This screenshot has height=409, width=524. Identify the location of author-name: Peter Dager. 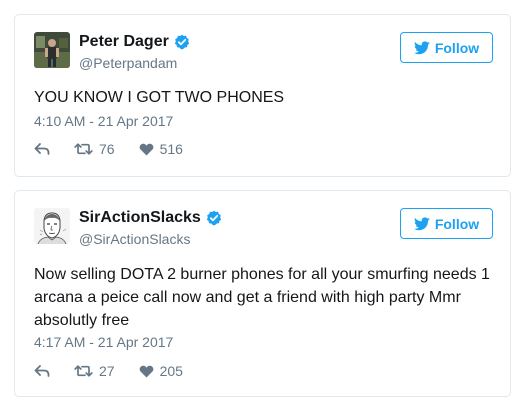
(124, 42).